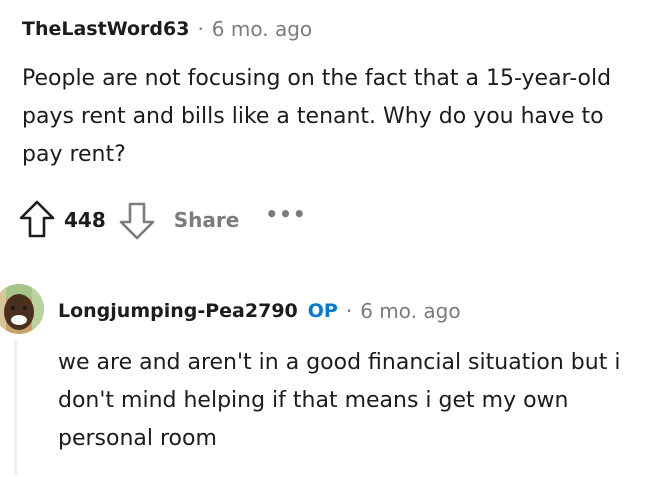 This screenshot has height=477, width=670. What do you see at coordinates (178, 311) in the screenshot?
I see `reply-author-link: Longjumping-Pea2790` at bounding box center [178, 311].